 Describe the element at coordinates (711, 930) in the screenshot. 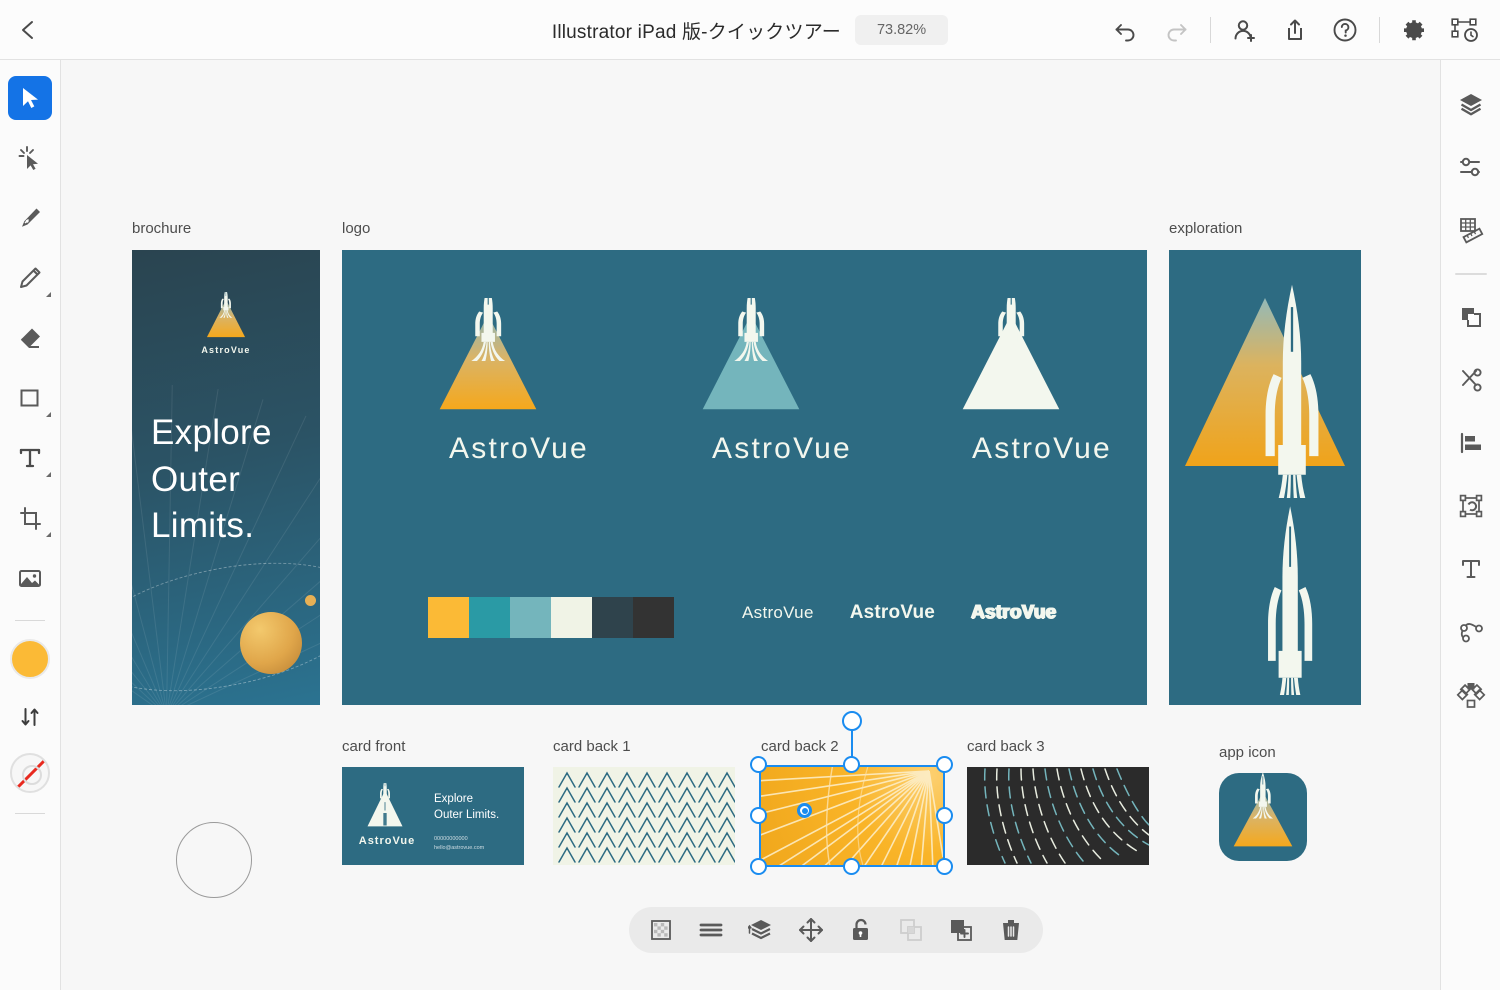

I see `align-menu-icon` at that location.